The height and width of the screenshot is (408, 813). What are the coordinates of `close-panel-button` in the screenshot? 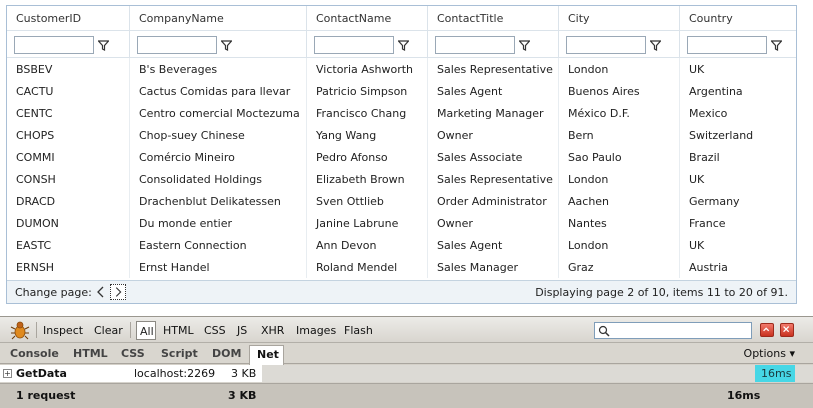 It's located at (787, 330).